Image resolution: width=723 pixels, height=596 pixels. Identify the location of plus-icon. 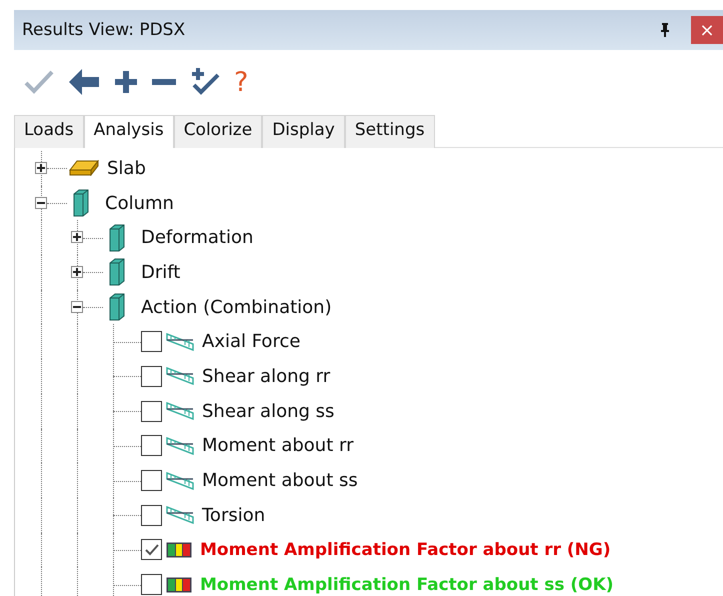
(126, 82).